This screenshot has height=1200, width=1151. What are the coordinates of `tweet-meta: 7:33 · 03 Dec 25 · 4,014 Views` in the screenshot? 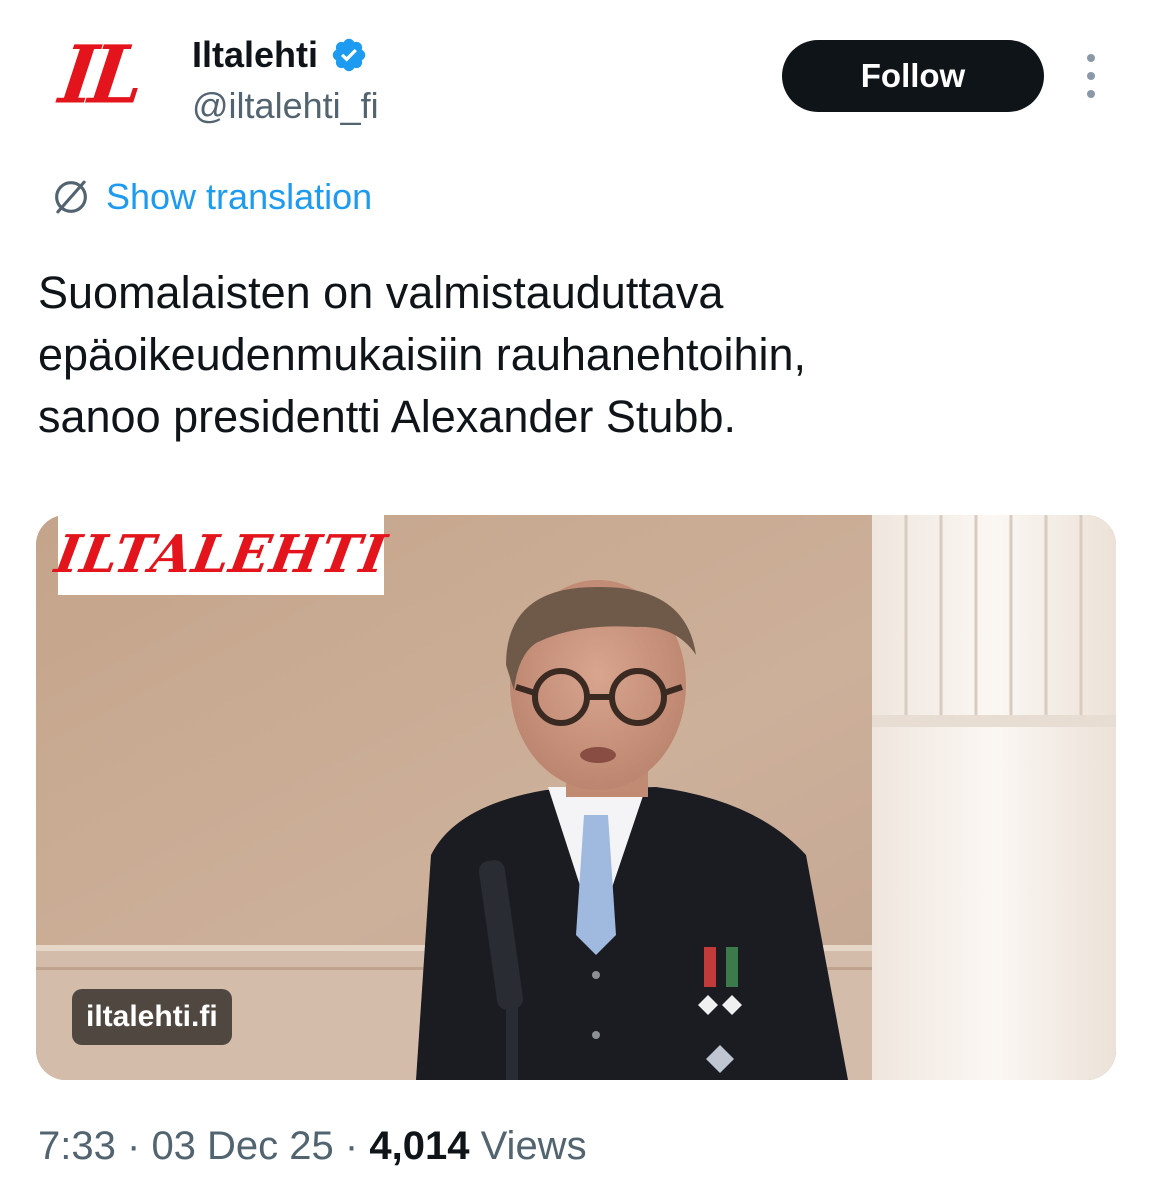 It's located at (312, 1146).